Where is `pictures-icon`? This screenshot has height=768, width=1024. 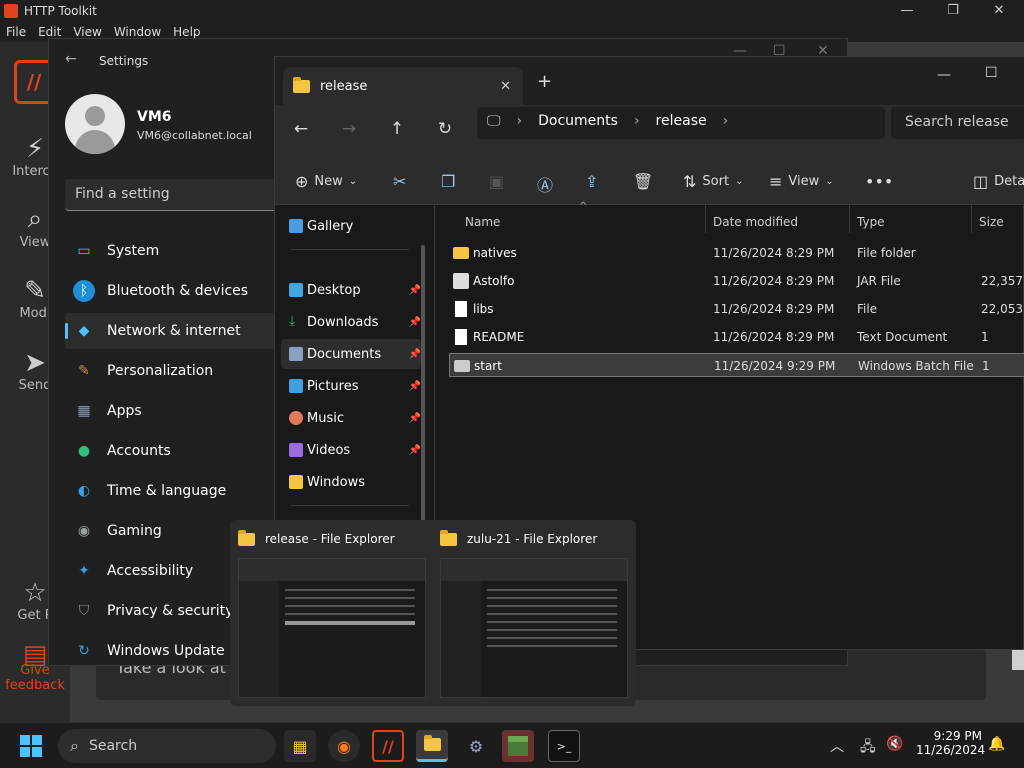
pictures-icon is located at coordinates (296, 386).